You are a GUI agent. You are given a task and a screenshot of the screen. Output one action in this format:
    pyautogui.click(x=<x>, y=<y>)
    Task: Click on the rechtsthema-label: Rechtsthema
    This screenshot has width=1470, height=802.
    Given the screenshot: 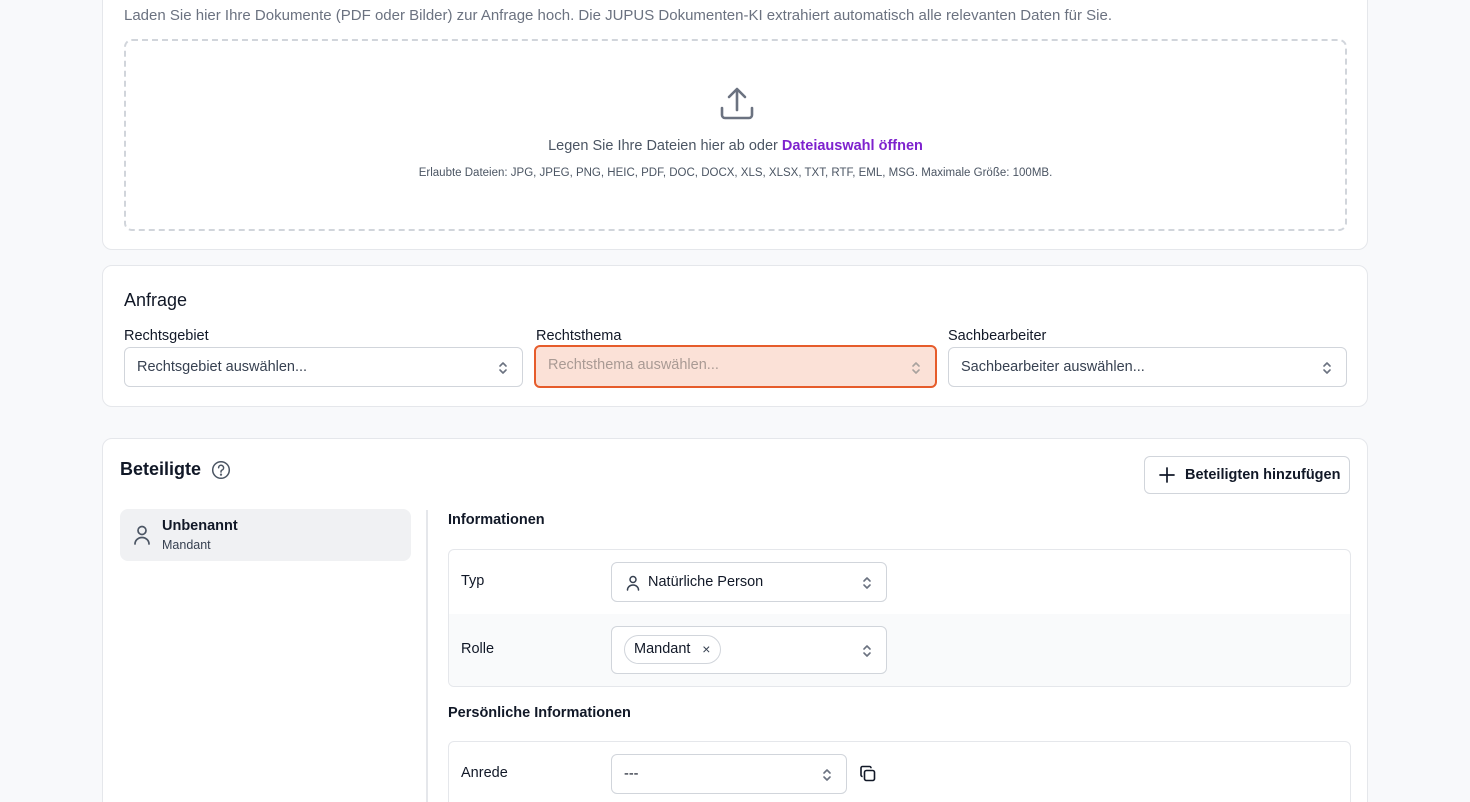 What is the action you would take?
    pyautogui.click(x=579, y=336)
    